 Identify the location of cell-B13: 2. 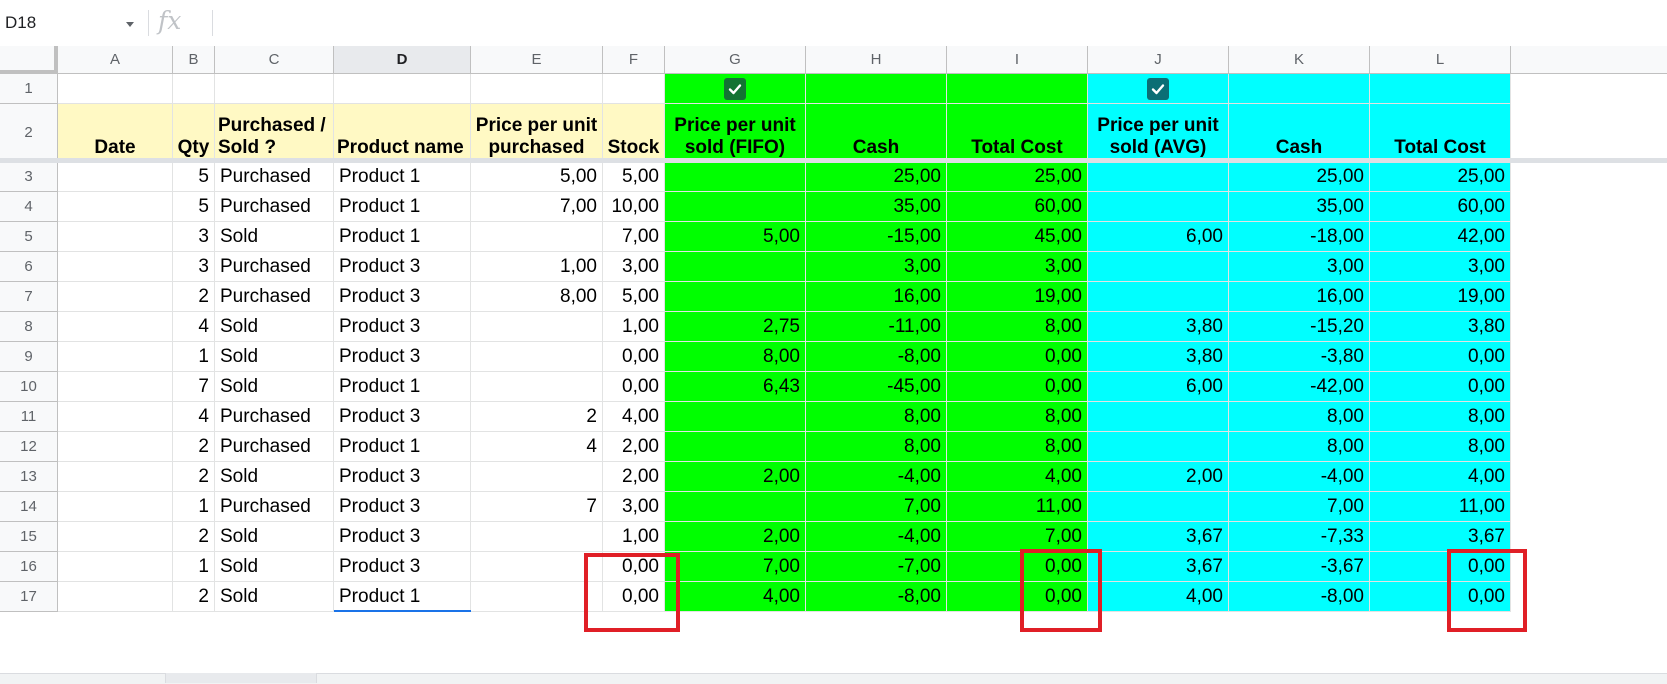
(194, 477).